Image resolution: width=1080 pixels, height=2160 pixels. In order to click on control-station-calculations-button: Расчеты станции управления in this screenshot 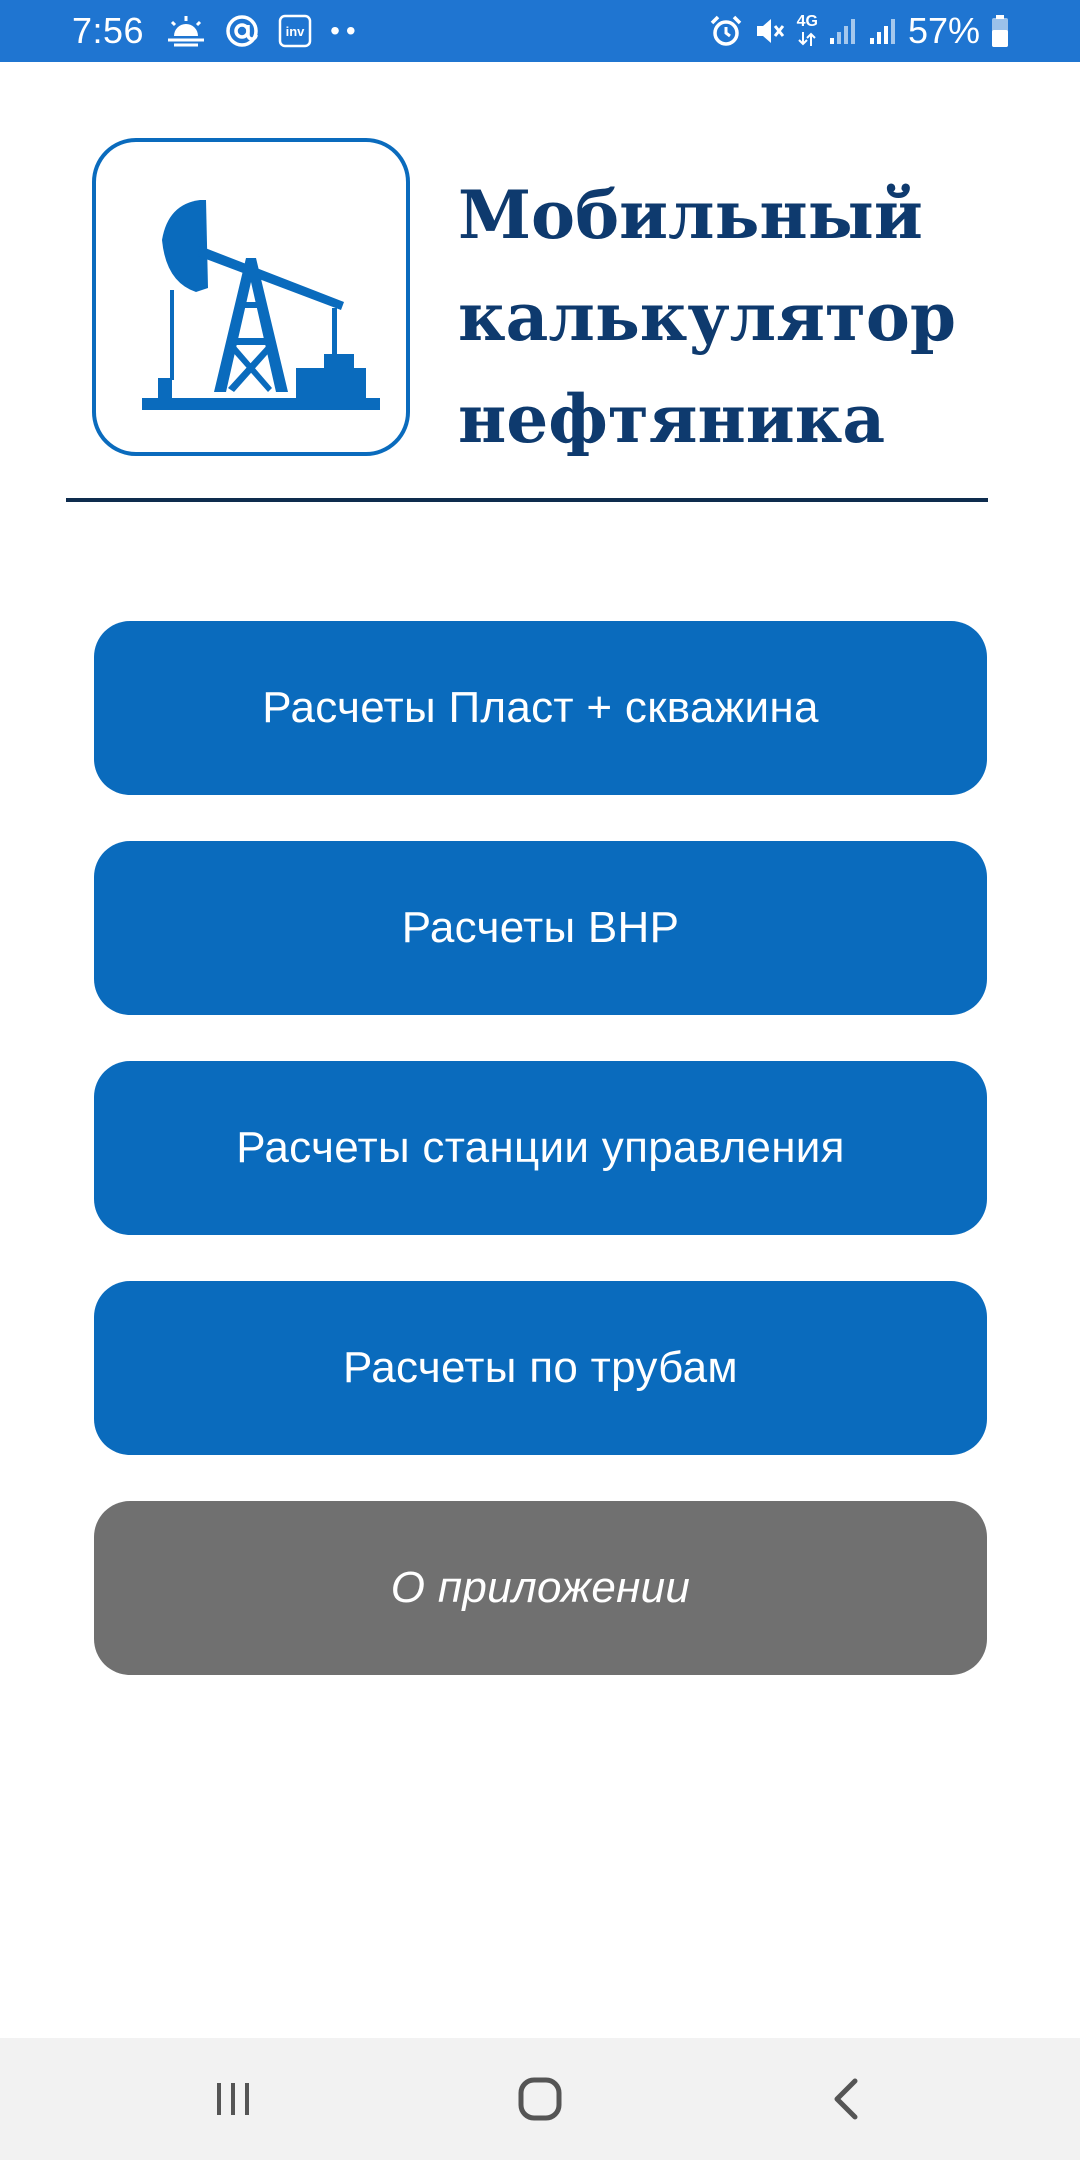, I will do `click(540, 1148)`.